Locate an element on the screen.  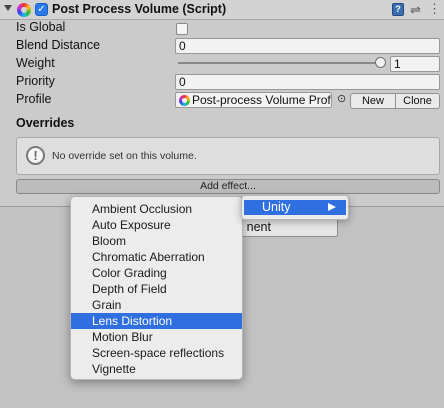
is-global-label: Is Global is located at coordinates (41, 27).